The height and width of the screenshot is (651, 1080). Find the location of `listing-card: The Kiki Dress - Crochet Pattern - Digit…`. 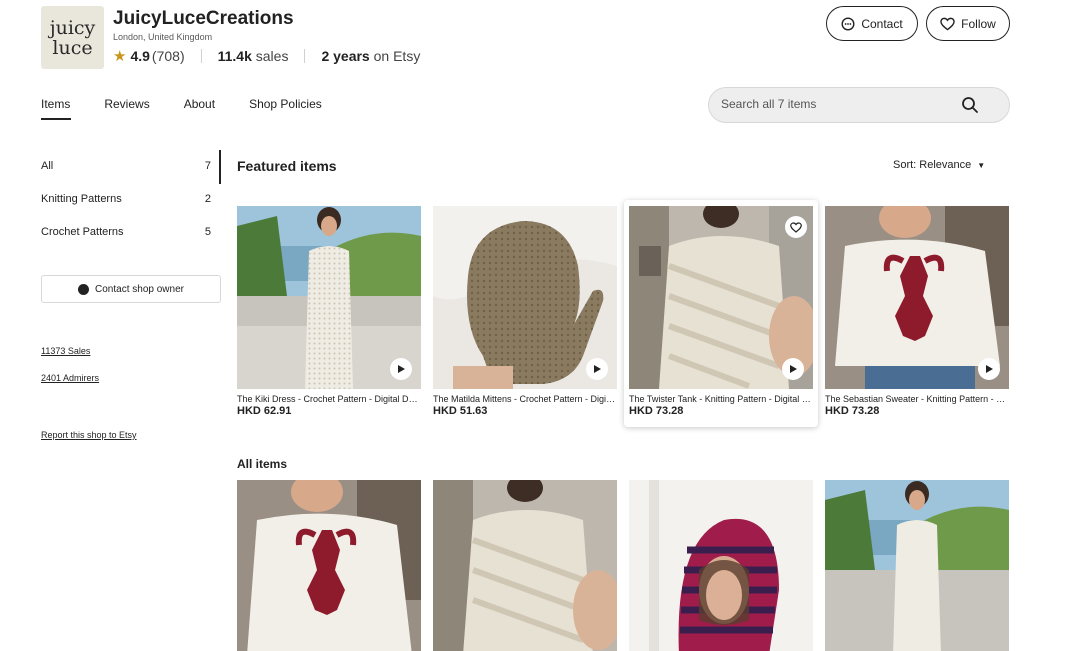

listing-card: The Kiki Dress - Crochet Pattern - Digit… is located at coordinates (329, 311).